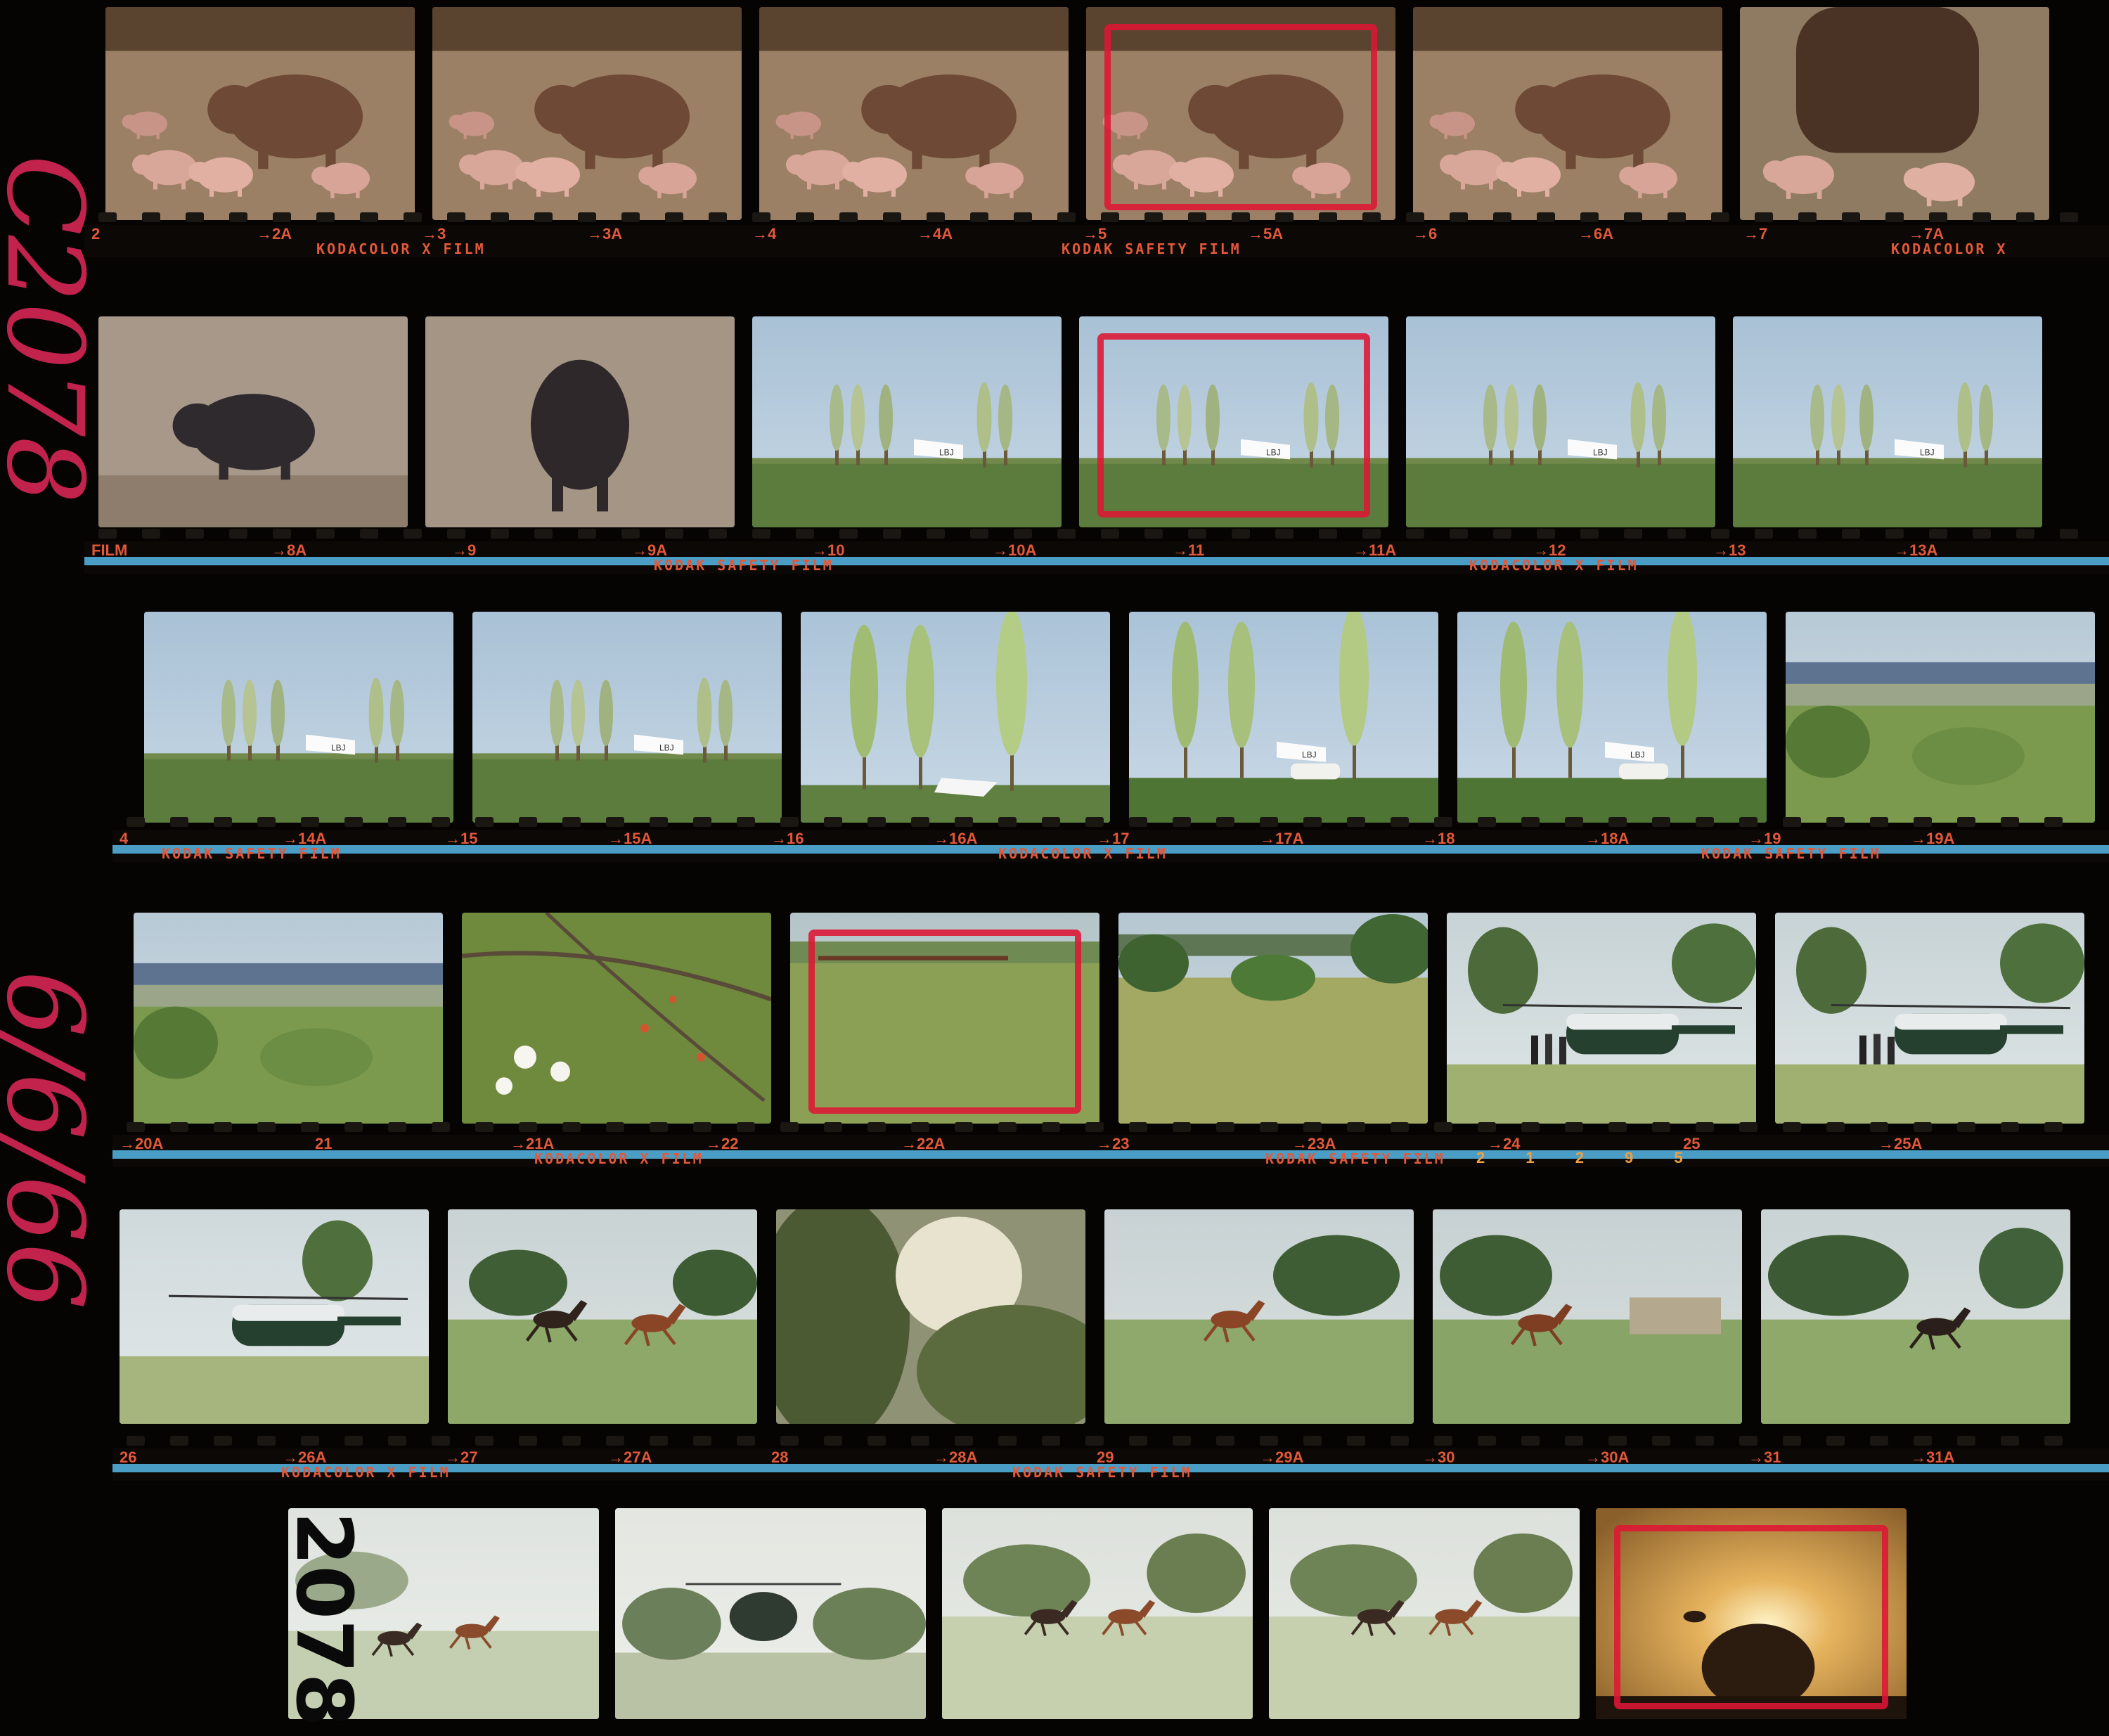  I want to click on edge-frame-number: →15, so click(461, 838).